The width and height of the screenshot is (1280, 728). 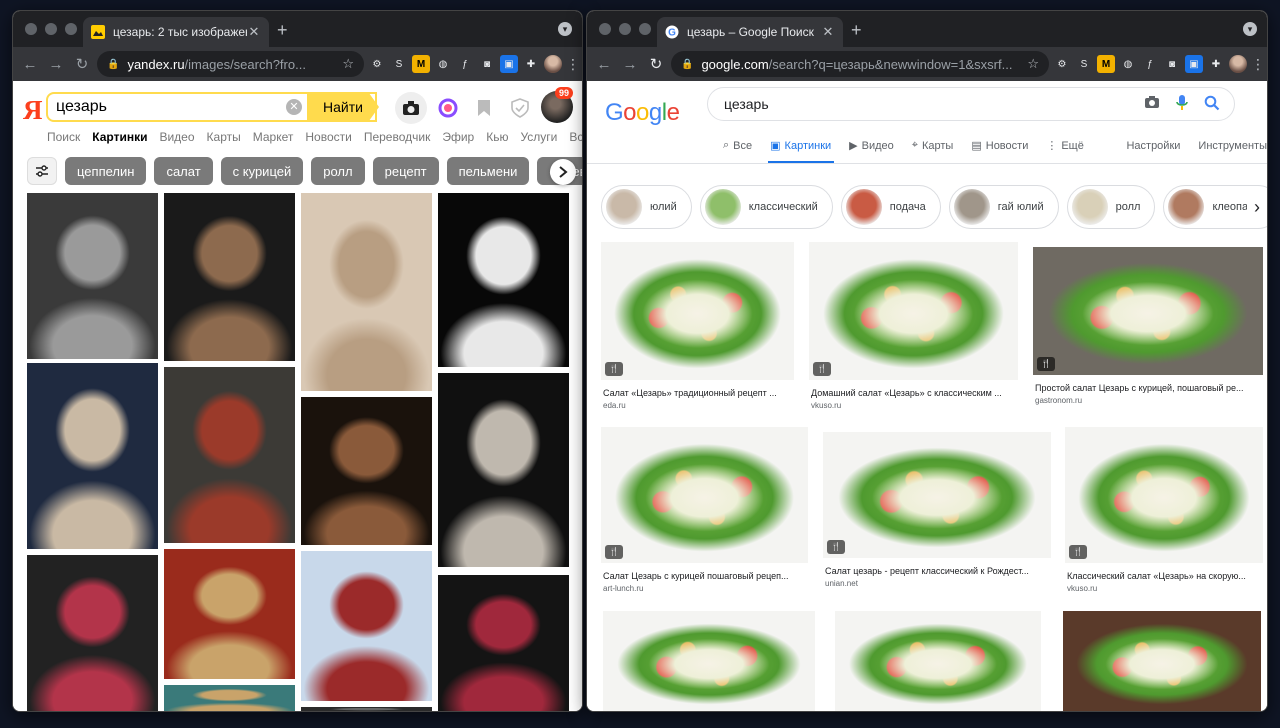 I want to click on search-input: цезарь, so click(x=971, y=104).